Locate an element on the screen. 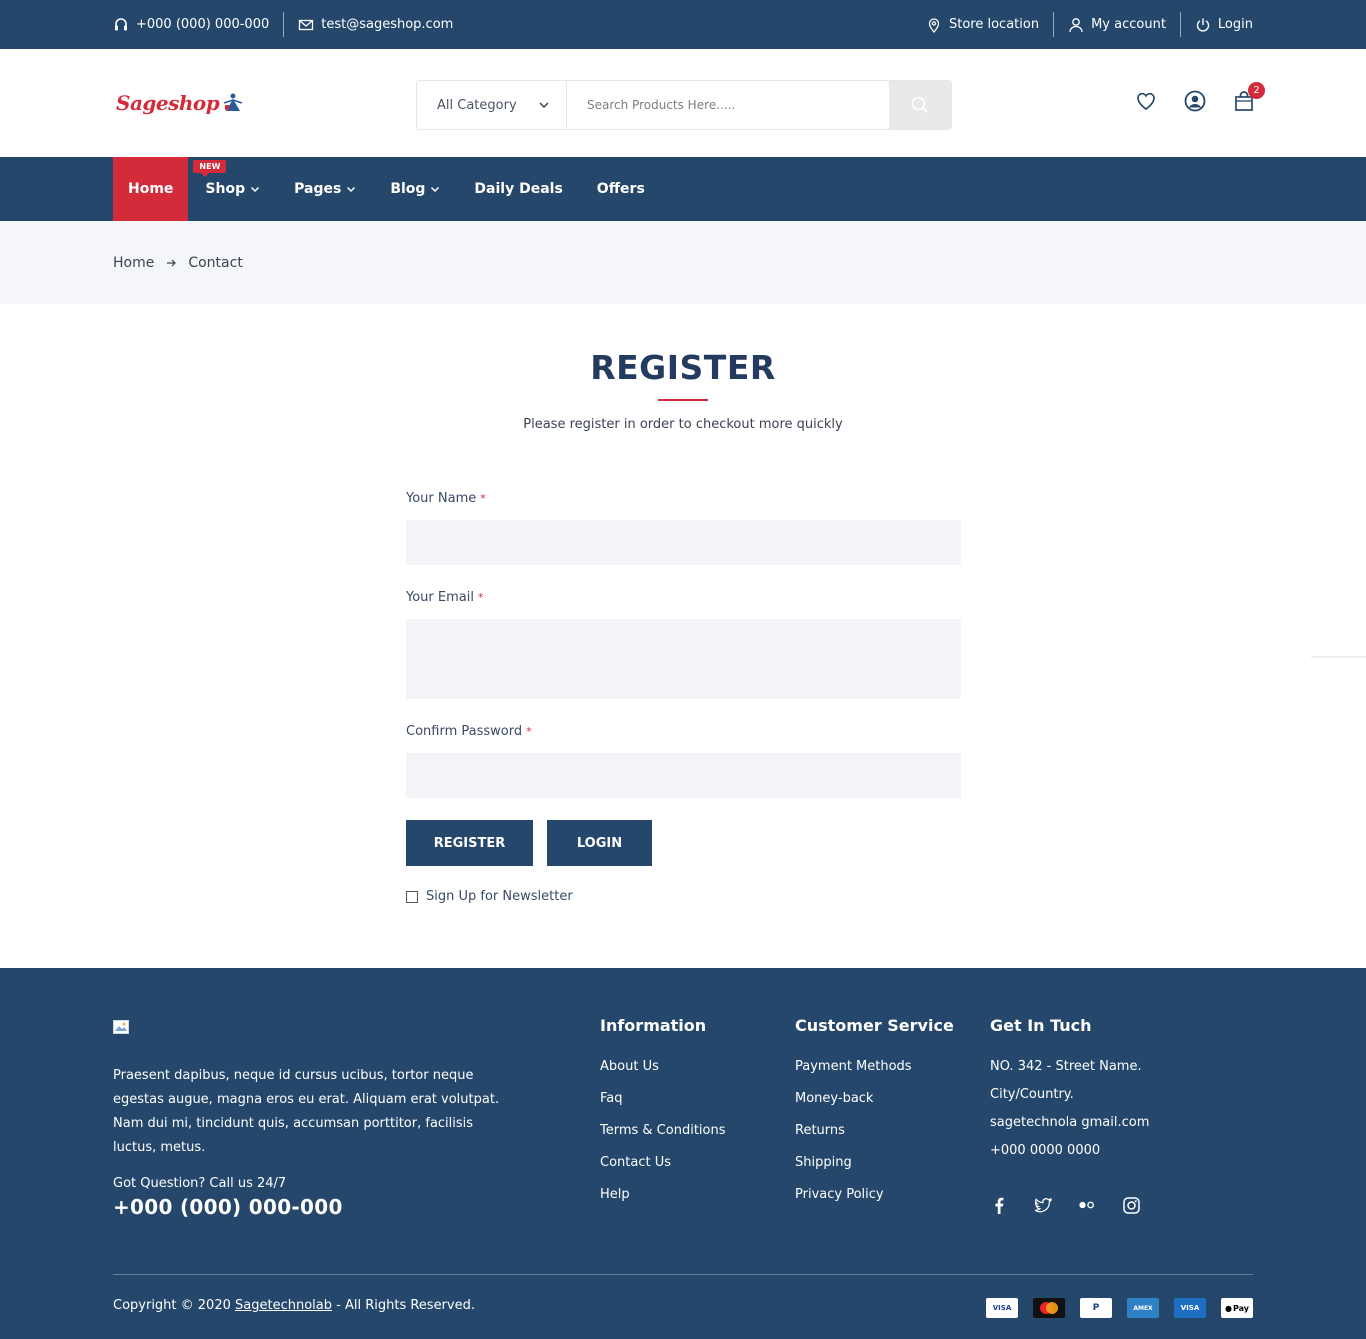 Image resolution: width=1366 pixels, height=1339 pixels. search-icon is located at coordinates (920, 105).